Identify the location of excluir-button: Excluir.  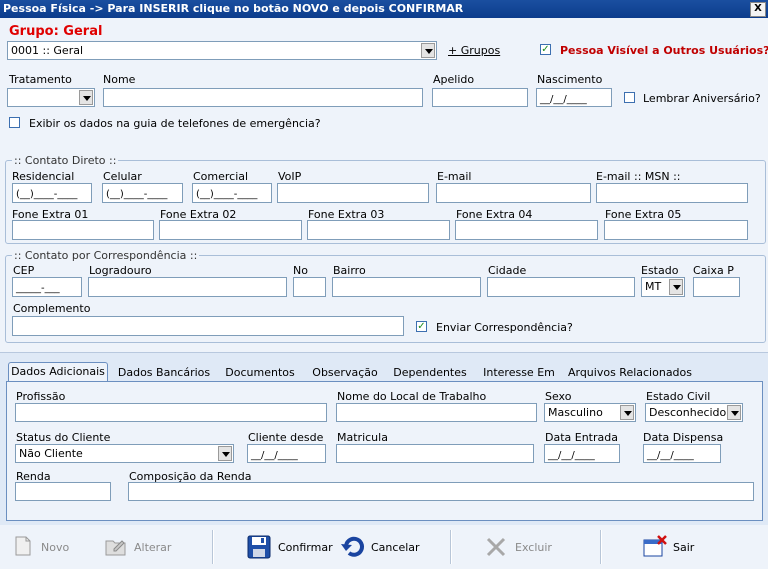
(524, 547).